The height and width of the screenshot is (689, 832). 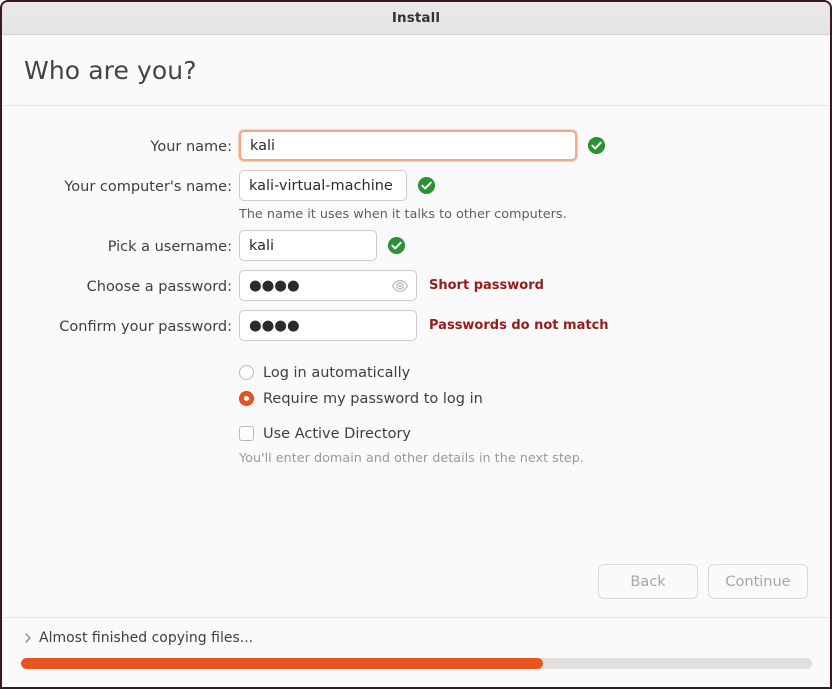 I want to click on valid-check-icon-username, so click(x=396, y=245).